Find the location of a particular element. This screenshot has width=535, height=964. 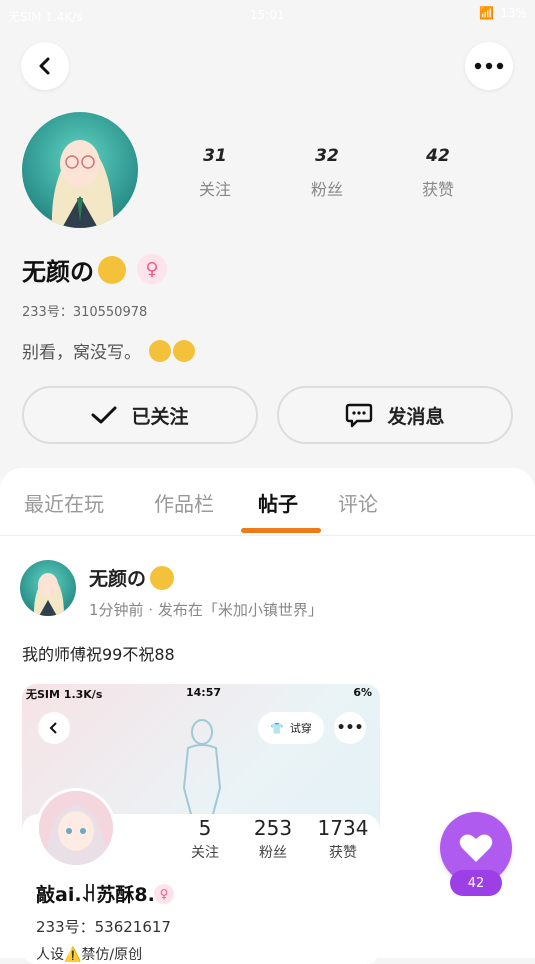

profile-name: 无颜の is located at coordinates (74, 269).